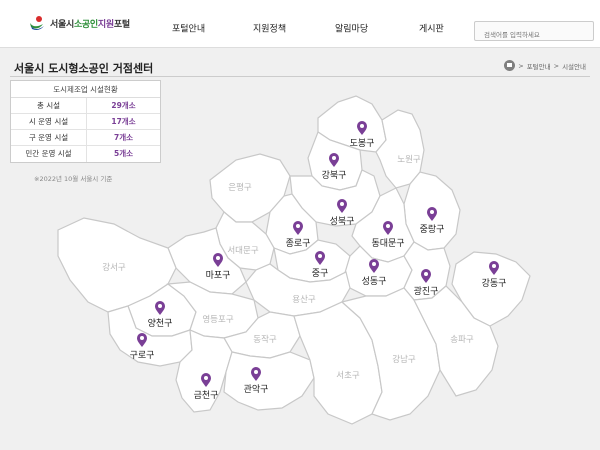 The image size is (600, 450). Describe the element at coordinates (256, 389) in the screenshot. I see `district-label: 관악구` at that location.